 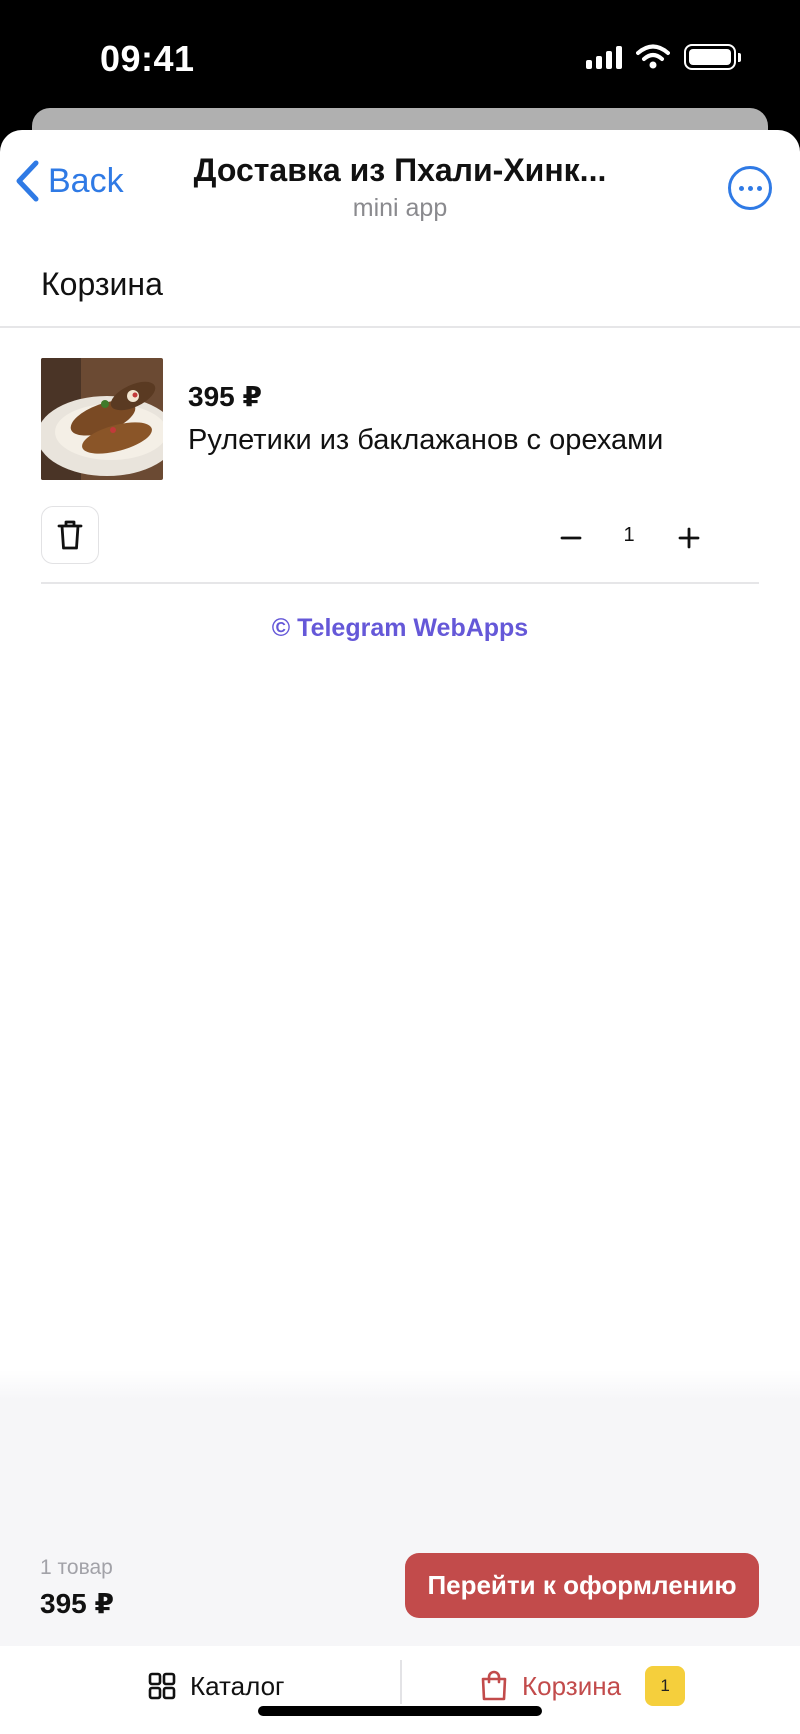 What do you see at coordinates (629, 535) in the screenshot?
I see `quantity-value: 1` at bounding box center [629, 535].